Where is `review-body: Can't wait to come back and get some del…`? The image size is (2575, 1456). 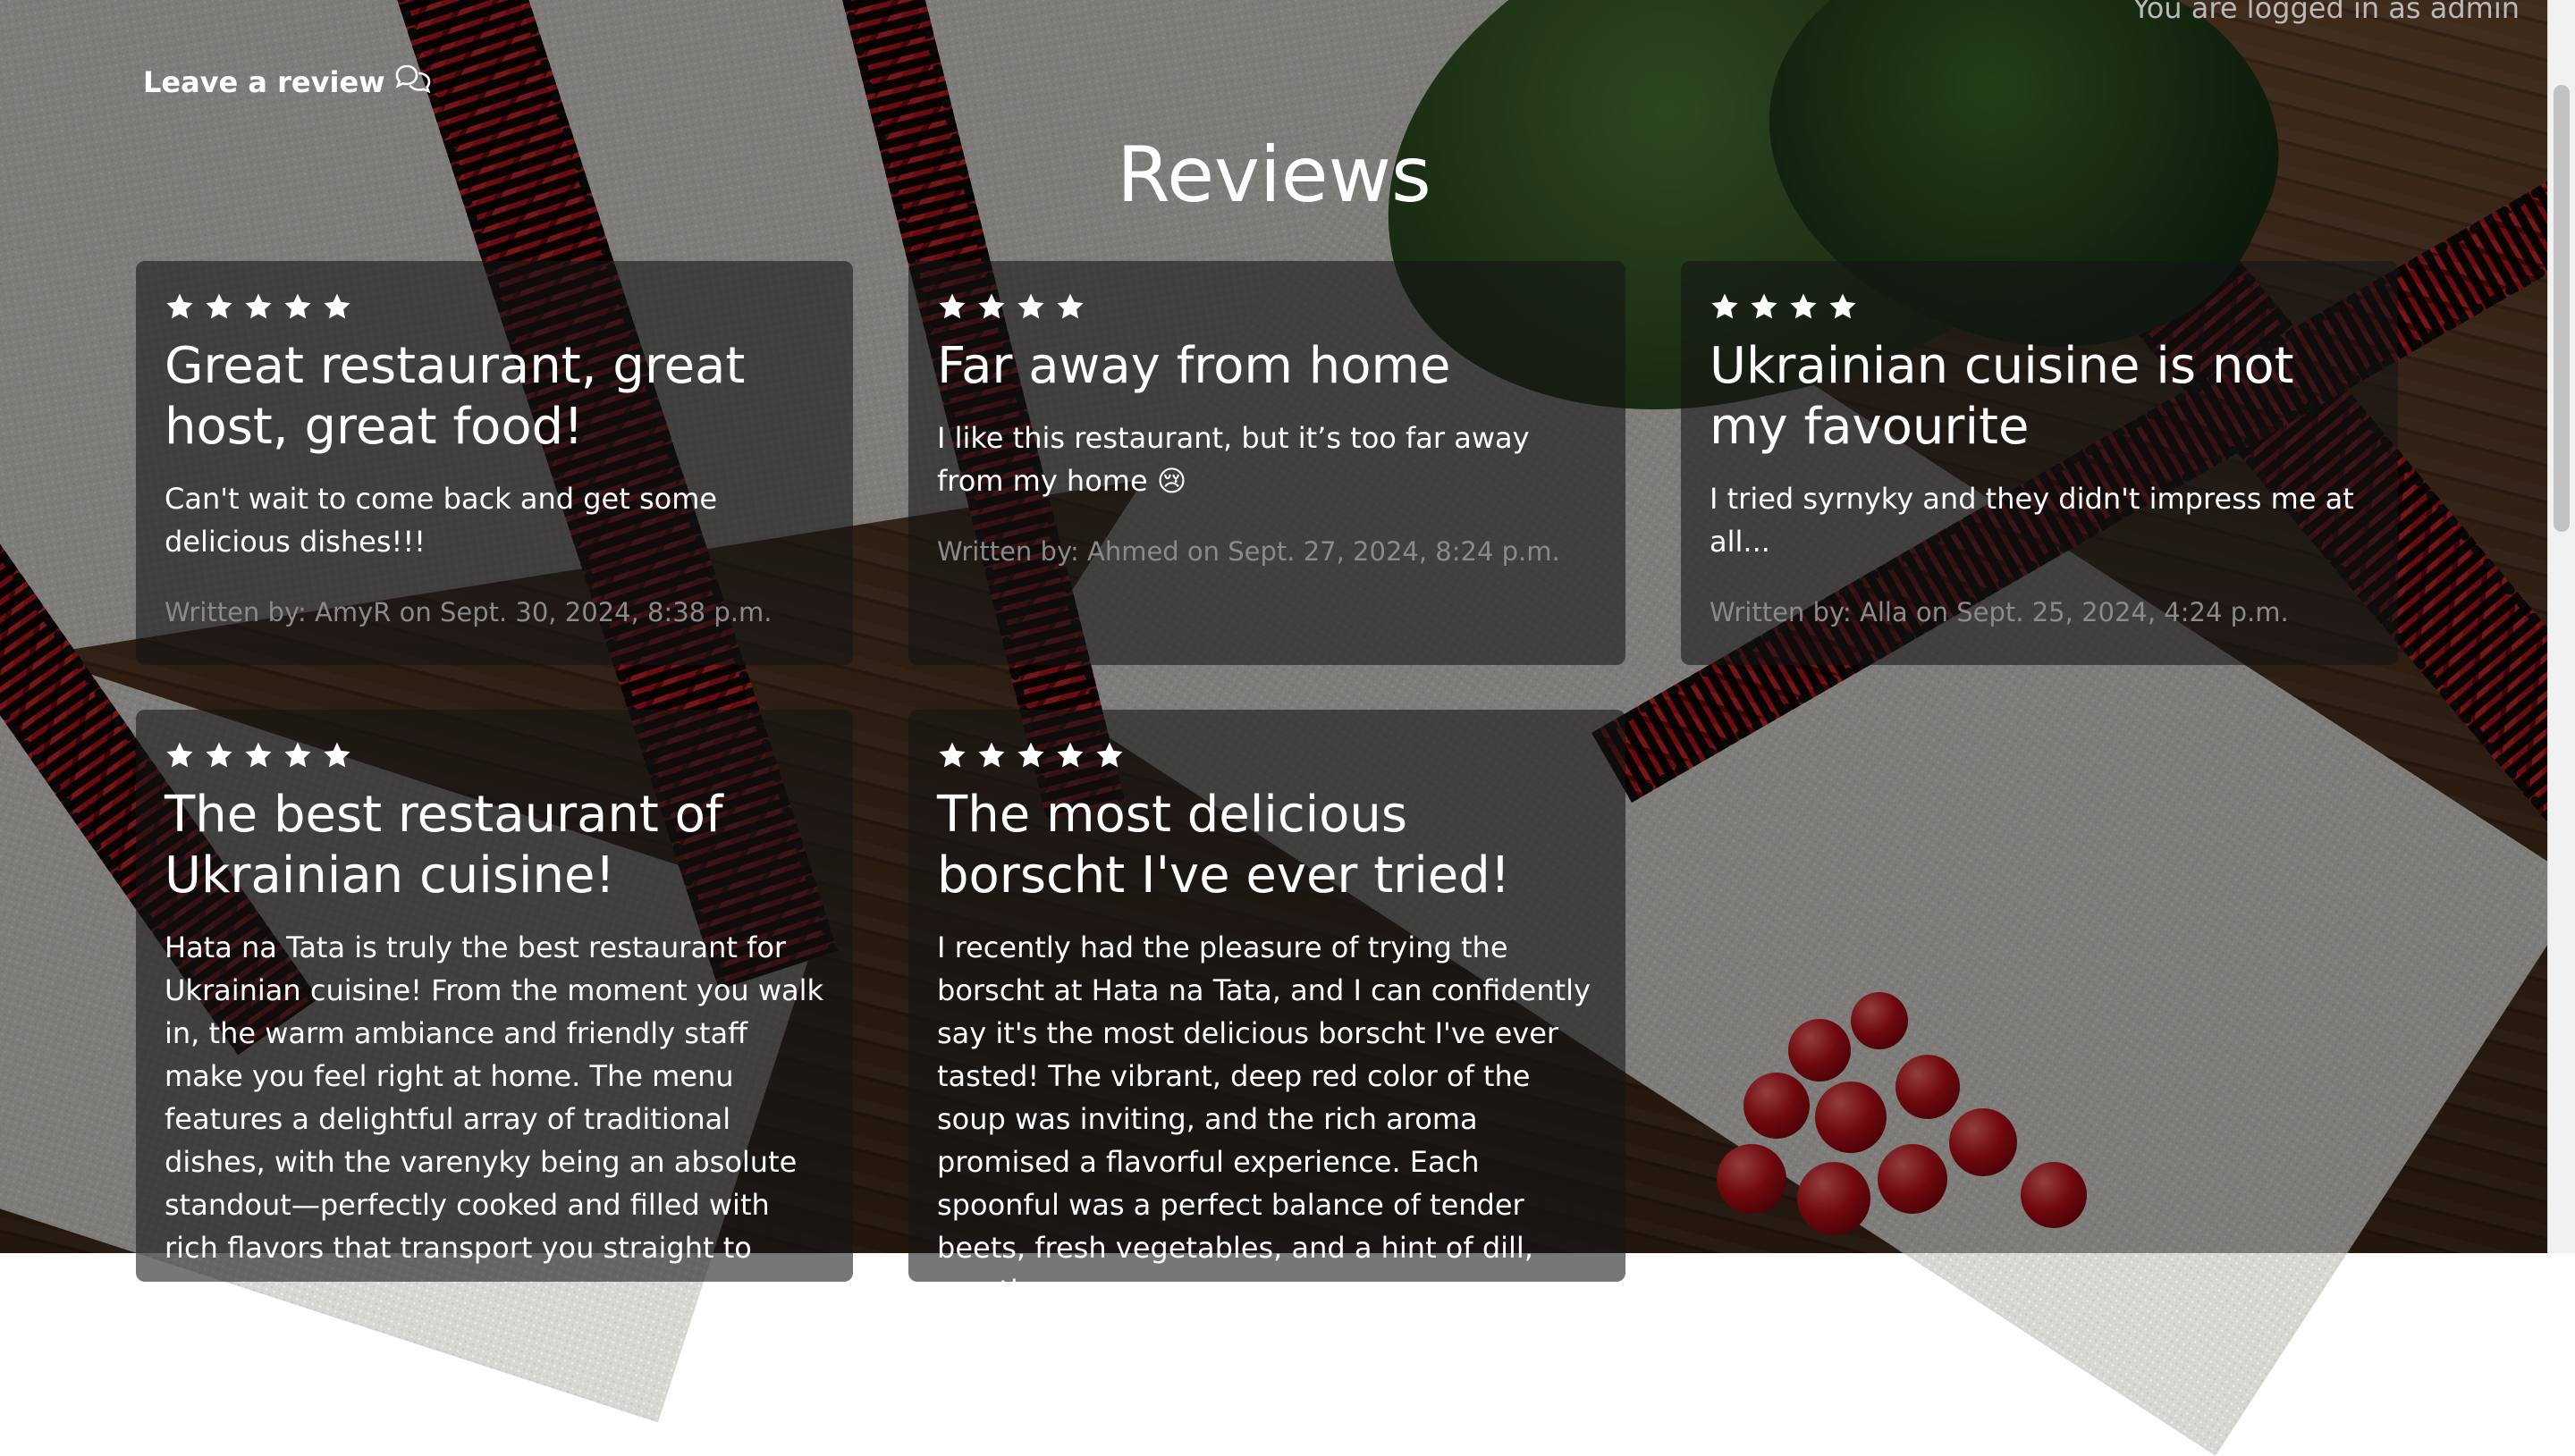 review-body: Can't wait to come back and get some del… is located at coordinates (441, 520).